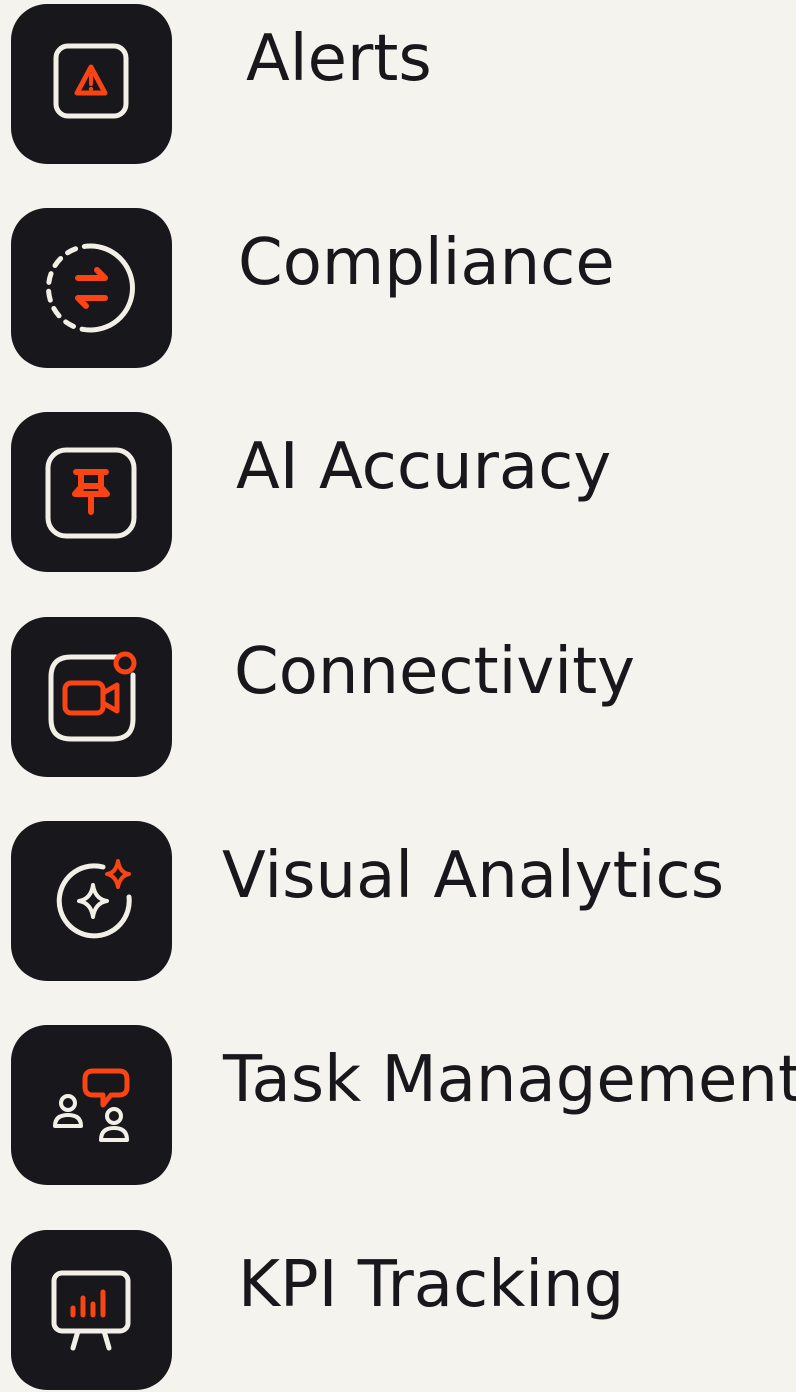  I want to click on feature-label: Compliance, so click(426, 263).